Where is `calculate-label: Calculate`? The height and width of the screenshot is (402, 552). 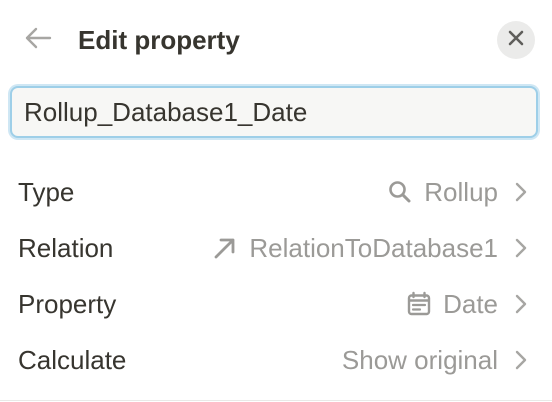
calculate-label: Calculate is located at coordinates (72, 360).